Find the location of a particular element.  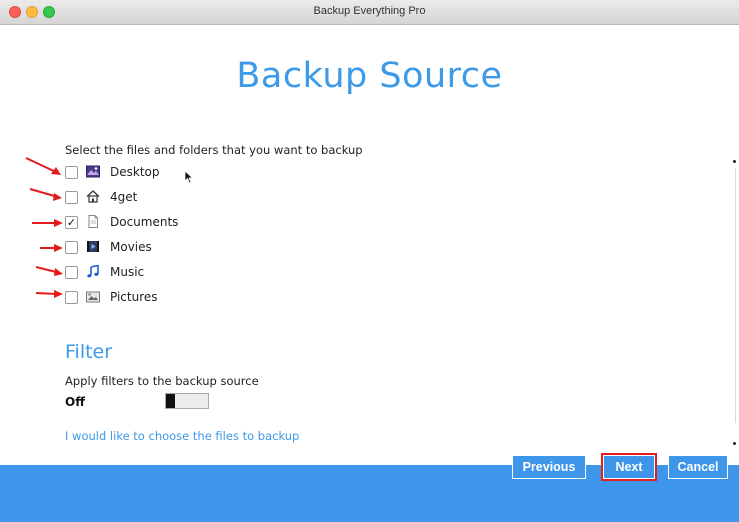

filter-toggle is located at coordinates (187, 401).